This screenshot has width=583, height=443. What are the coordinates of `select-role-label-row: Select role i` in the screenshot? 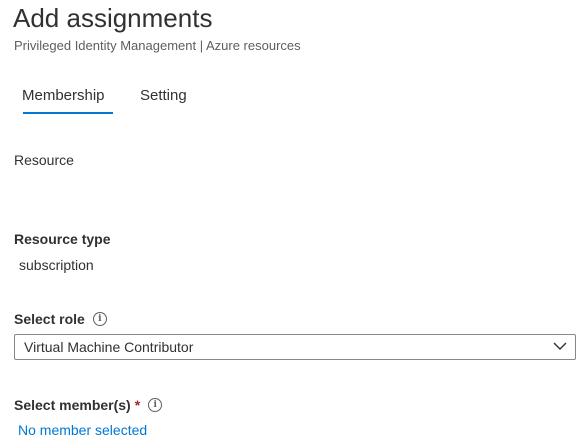 It's located at (60, 319).